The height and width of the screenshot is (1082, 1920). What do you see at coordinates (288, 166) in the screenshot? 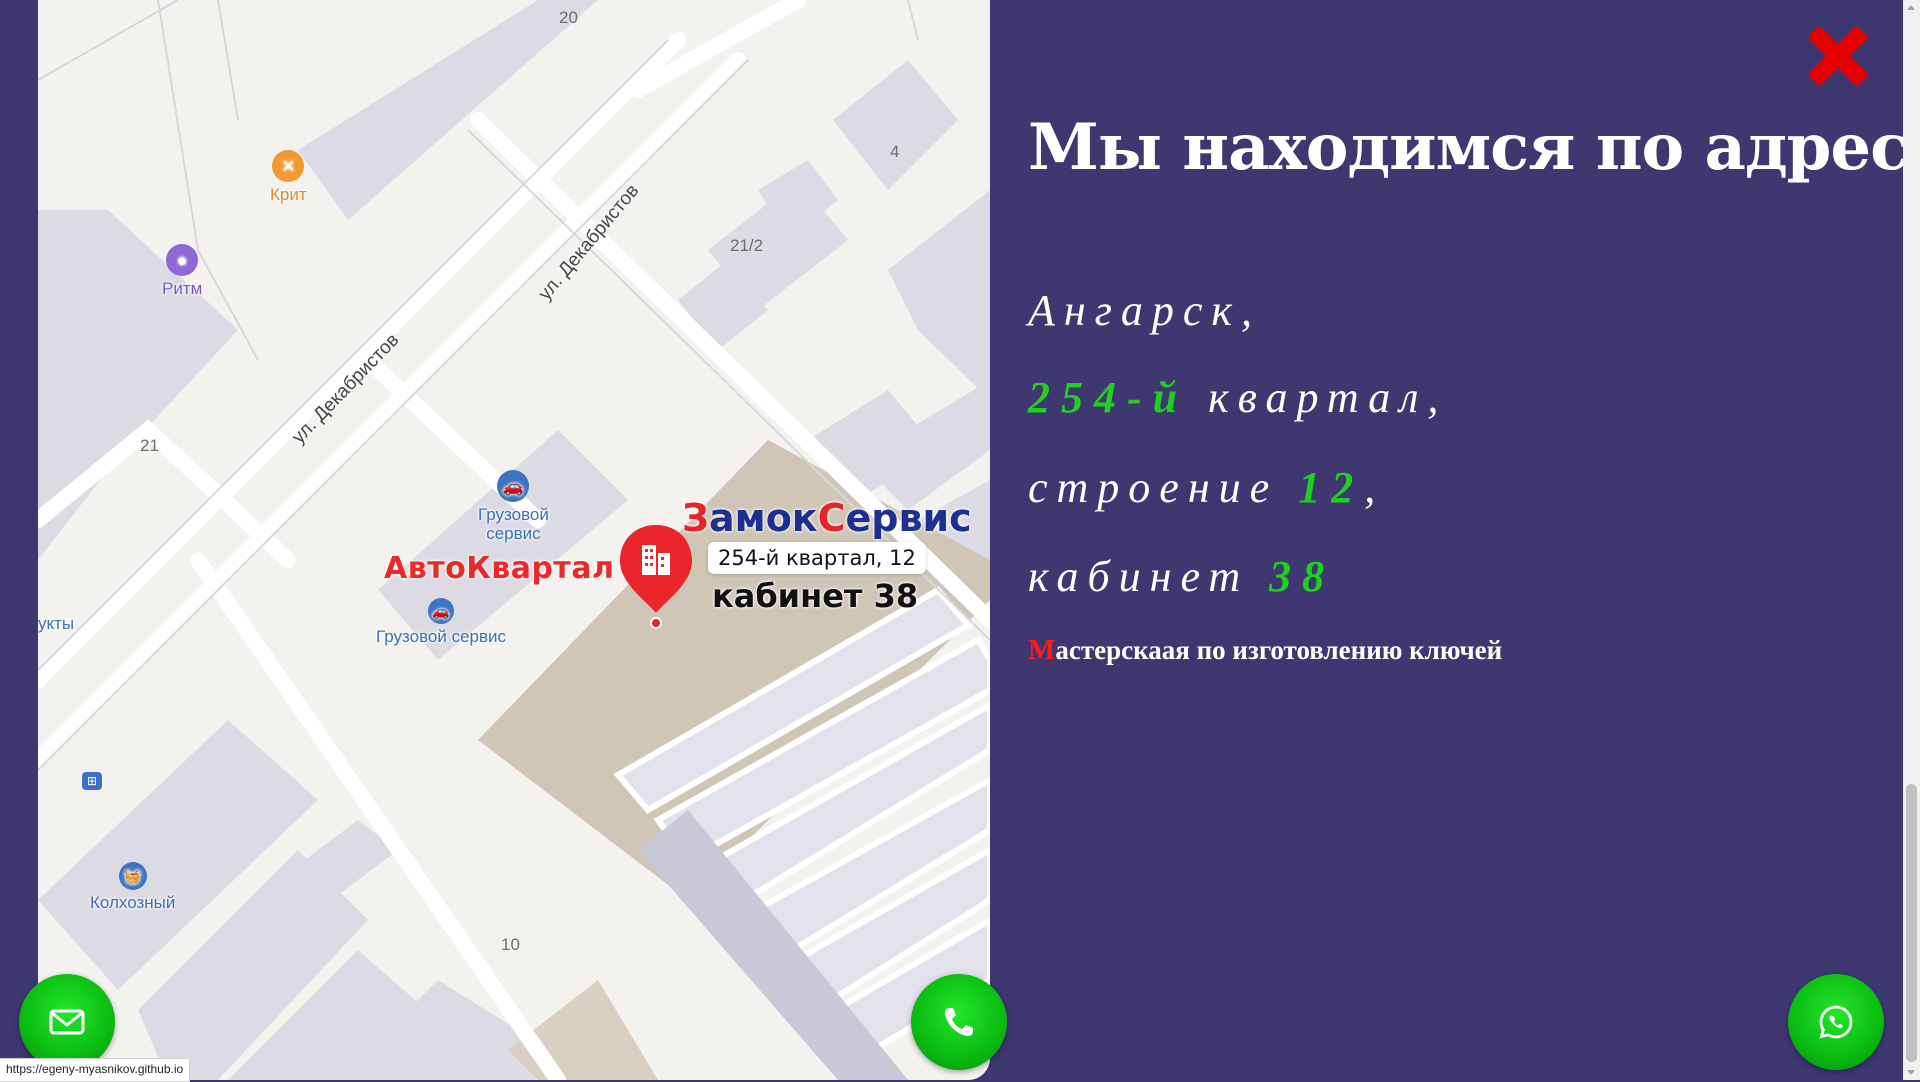
I see `restaurant-icon: ✕` at bounding box center [288, 166].